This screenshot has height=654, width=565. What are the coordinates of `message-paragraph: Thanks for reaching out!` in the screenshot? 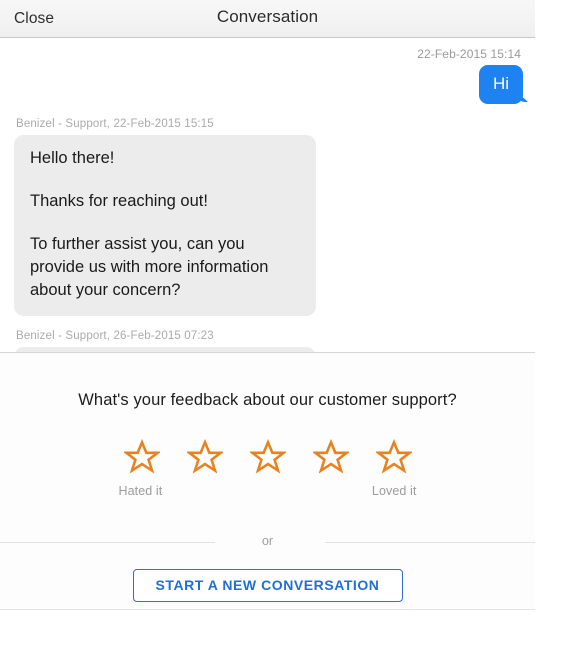 It's located at (119, 201).